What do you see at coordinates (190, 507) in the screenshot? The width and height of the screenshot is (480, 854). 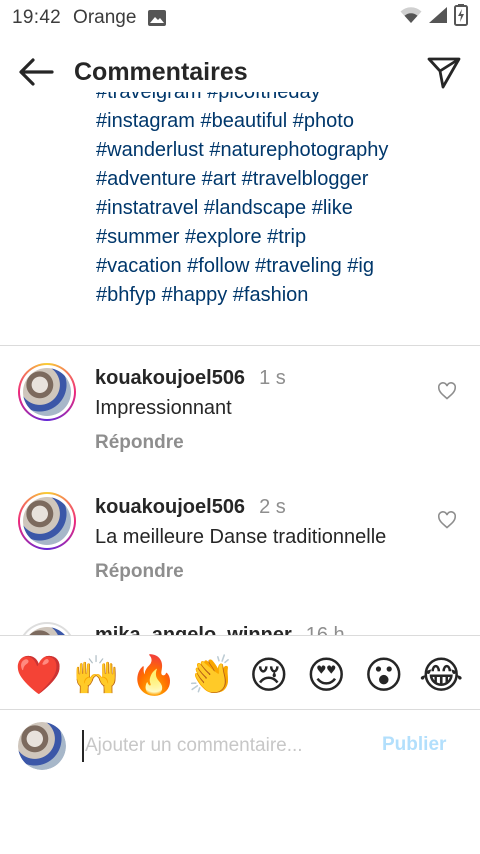 I see `comment-username: kouakoujoel506 2 s` at bounding box center [190, 507].